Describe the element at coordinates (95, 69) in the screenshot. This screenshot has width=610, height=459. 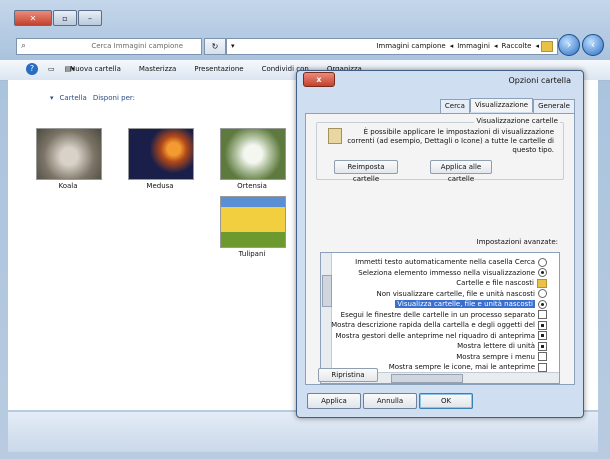
I see `toolbar-item: Nuova cartella` at that location.